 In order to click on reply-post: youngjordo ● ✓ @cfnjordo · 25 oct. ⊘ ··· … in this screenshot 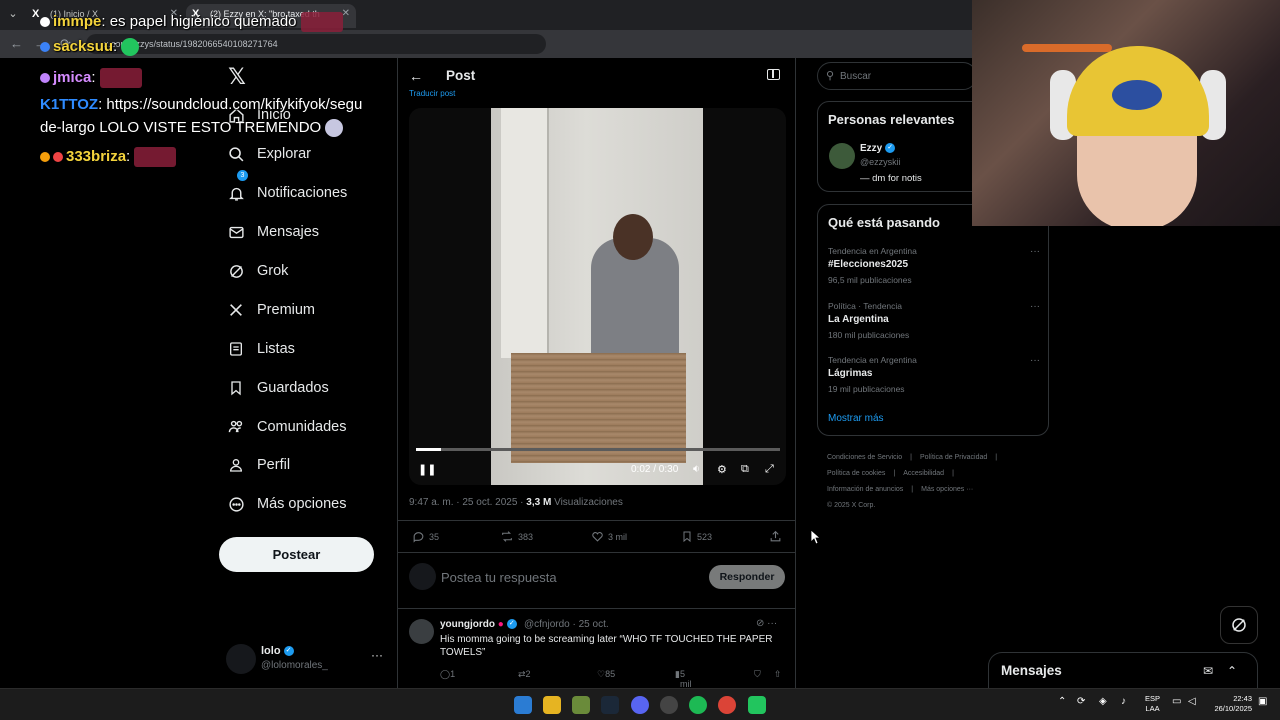, I will do `click(596, 648)`.